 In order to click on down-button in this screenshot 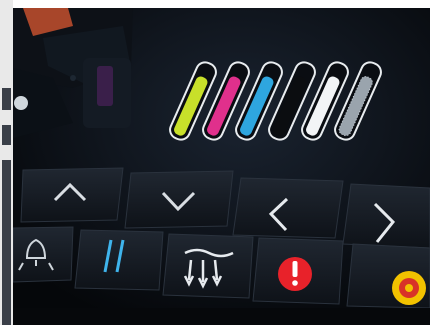, I will do `click(179, 199)`.